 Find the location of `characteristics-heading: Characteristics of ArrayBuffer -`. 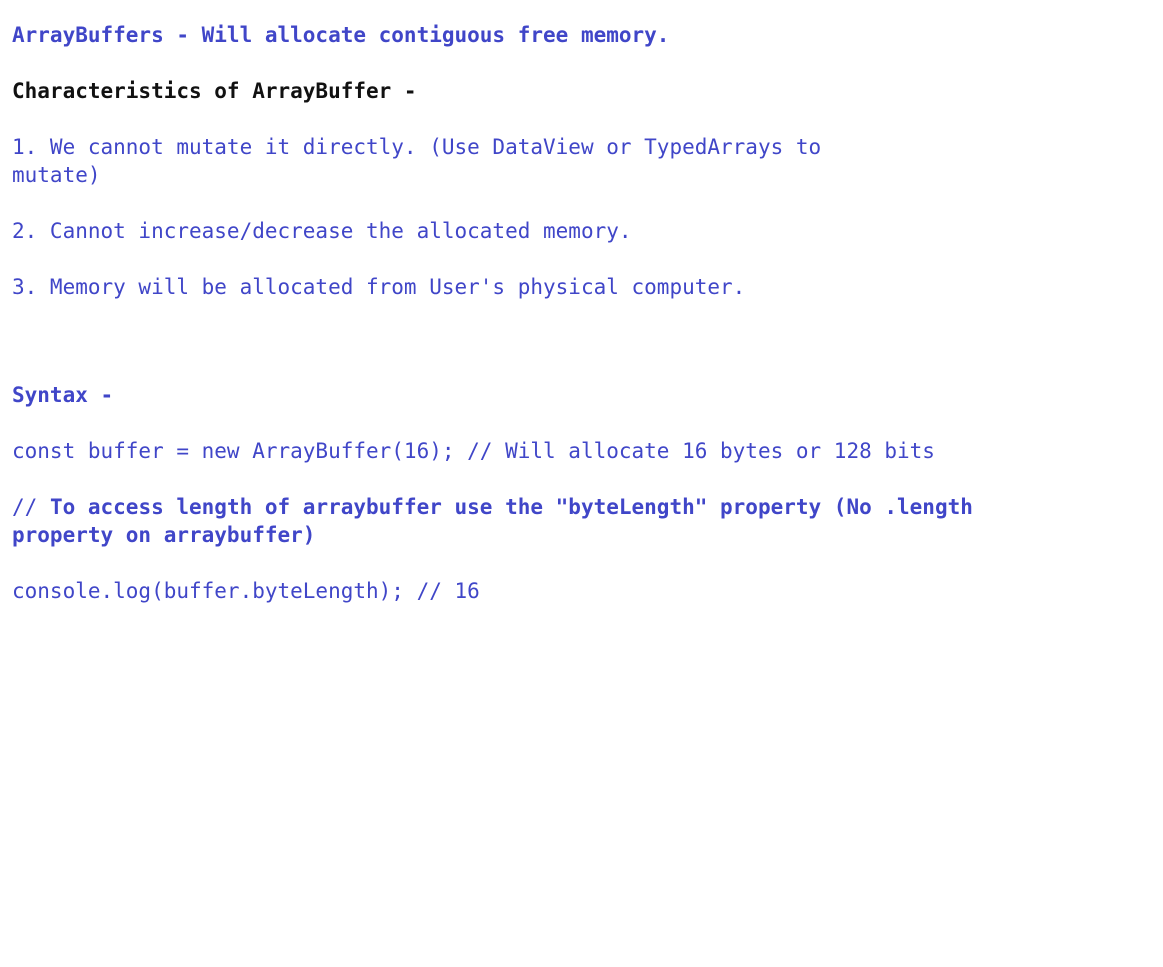

characteristics-heading: Characteristics of ArrayBuffer - is located at coordinates (214, 91).